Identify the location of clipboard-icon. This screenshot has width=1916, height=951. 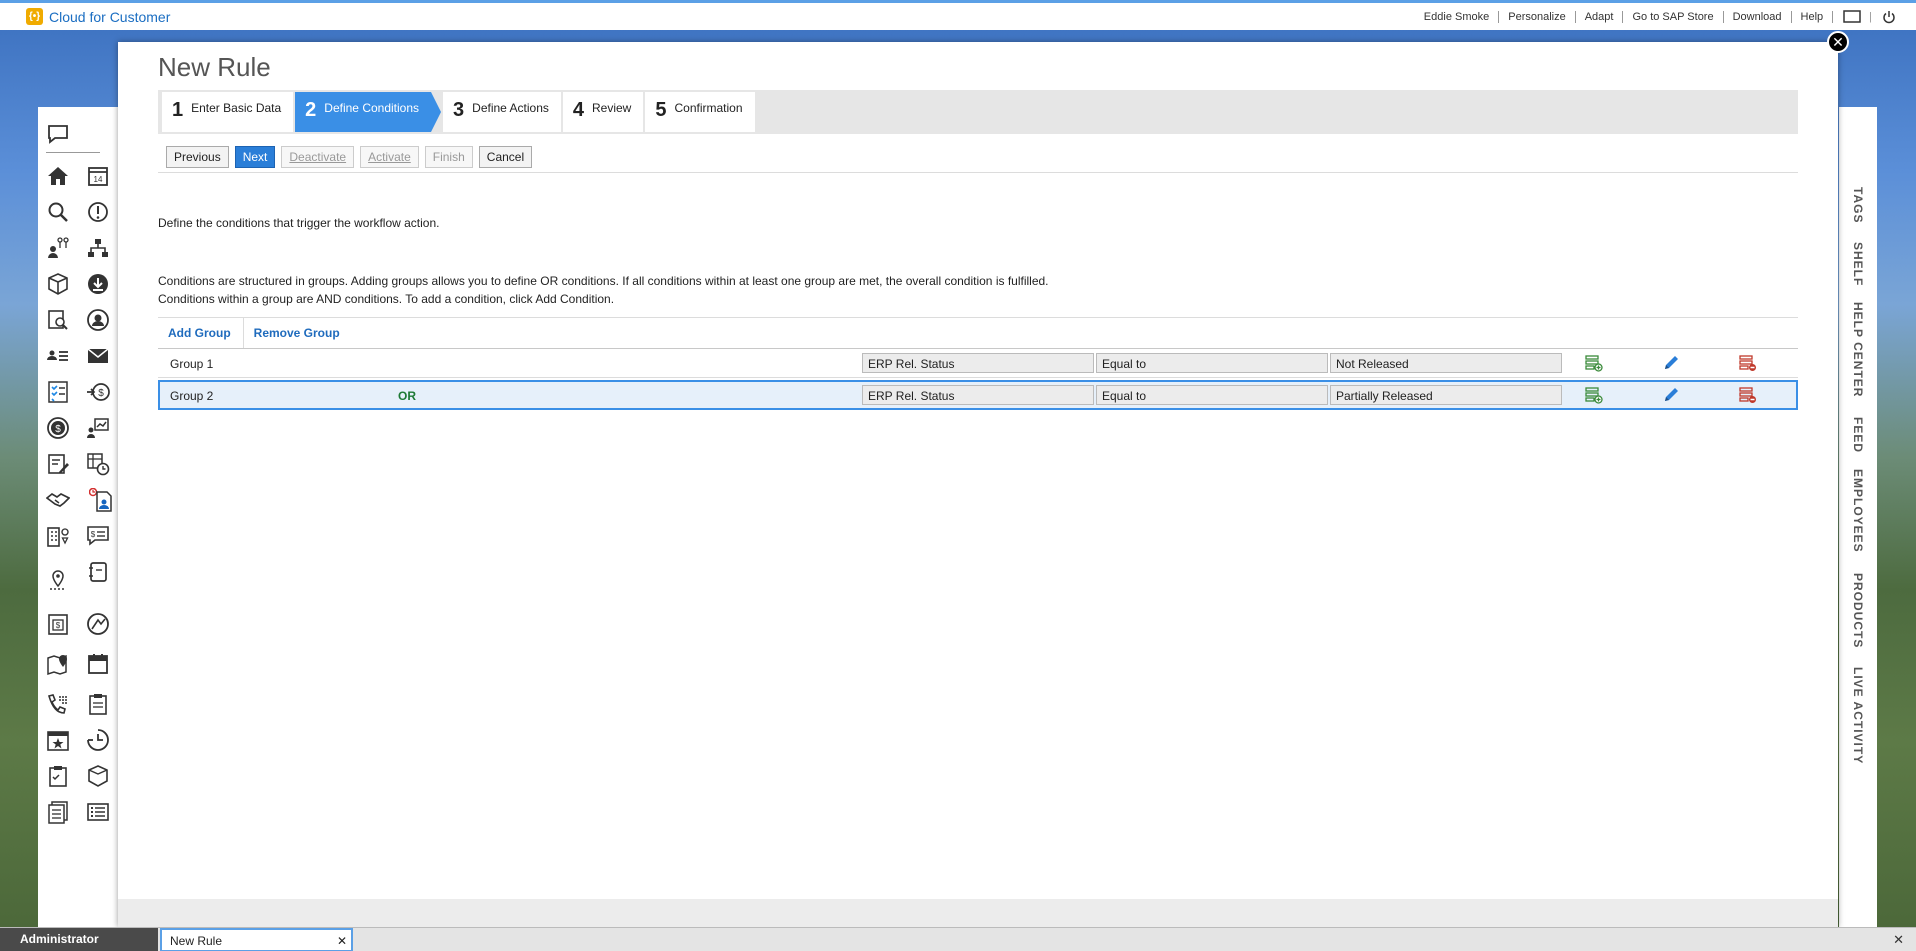
(98, 704).